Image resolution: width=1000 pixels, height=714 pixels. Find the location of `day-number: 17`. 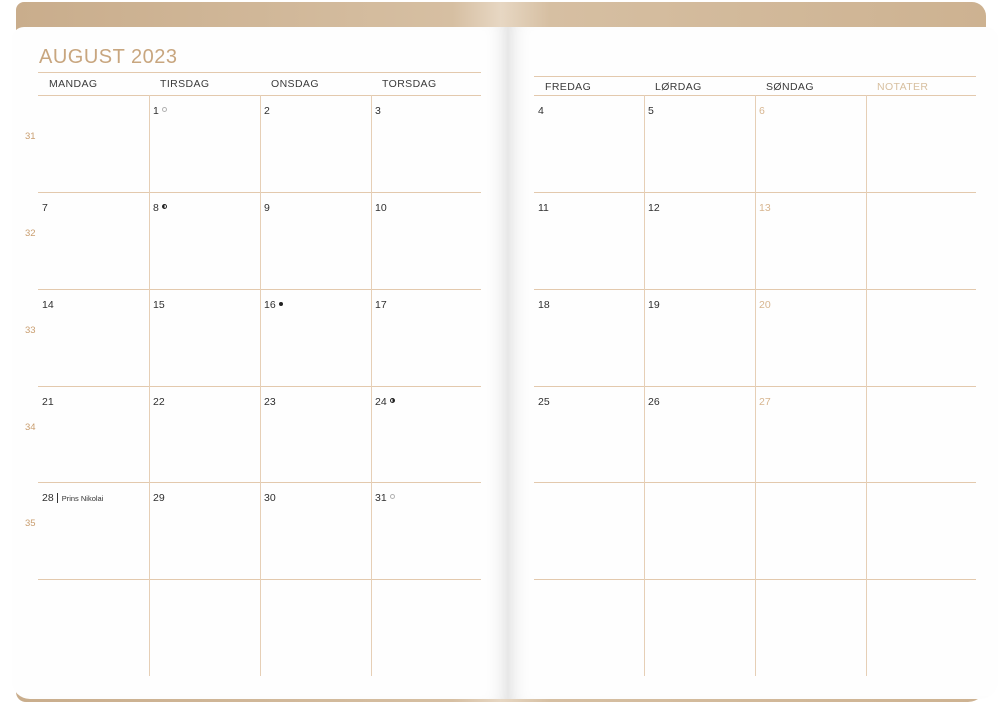

day-number: 17 is located at coordinates (381, 305).